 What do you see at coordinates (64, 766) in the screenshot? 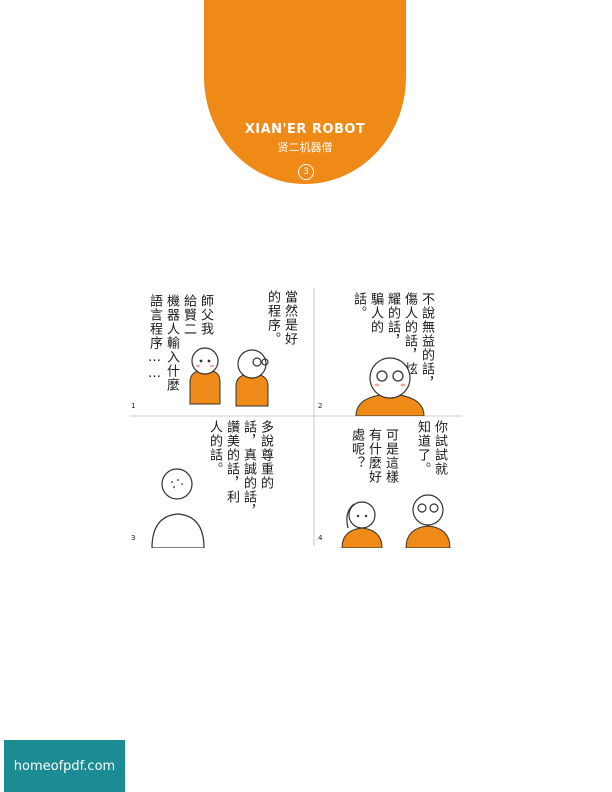
I see `watermark-badge: homeofpdf.com` at bounding box center [64, 766].